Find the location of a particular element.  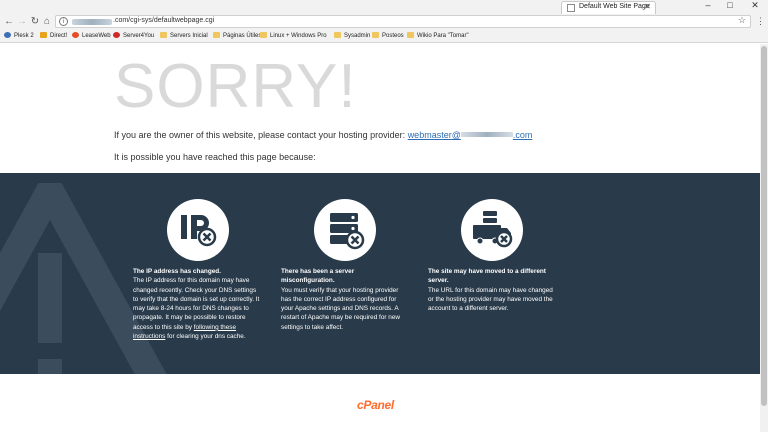

minimize-button: – is located at coordinates (708, 5).